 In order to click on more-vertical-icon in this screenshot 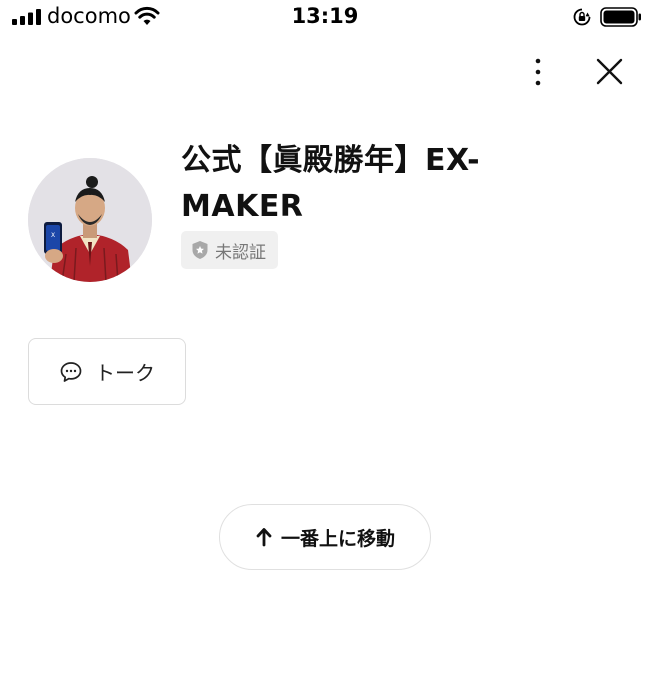, I will do `click(538, 72)`.